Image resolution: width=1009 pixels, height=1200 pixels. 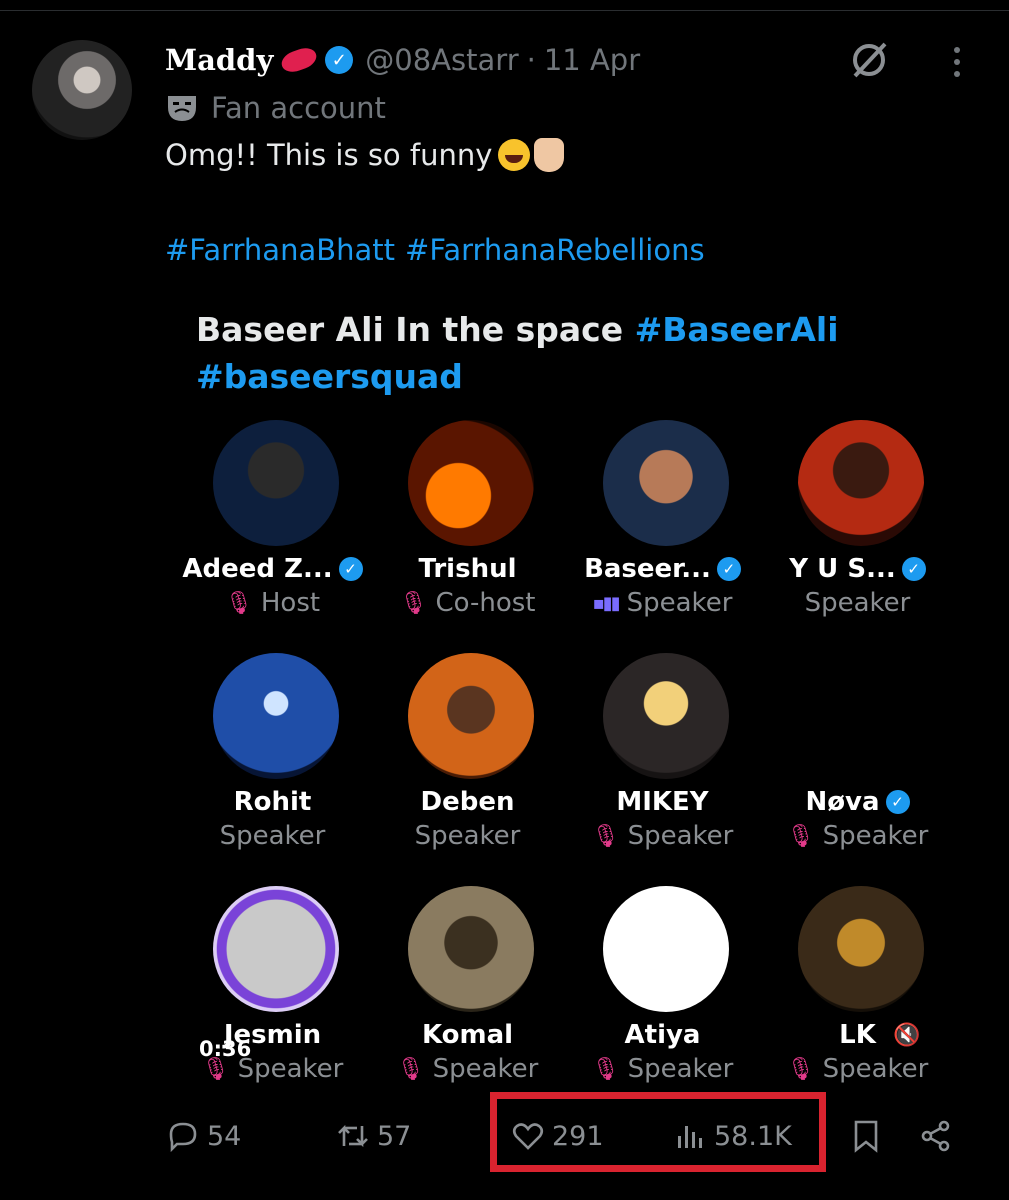 I want to click on hashtag-link: #FarrhanaRebellions, so click(x=555, y=250).